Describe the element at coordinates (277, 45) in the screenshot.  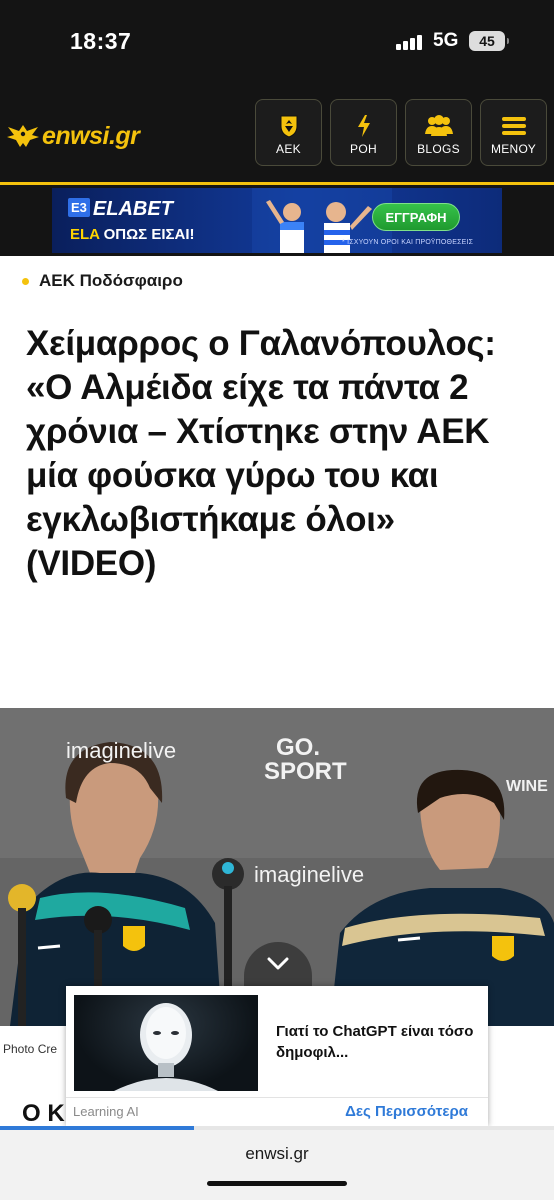
I see `status-bar: 18:37 5G 45` at that location.